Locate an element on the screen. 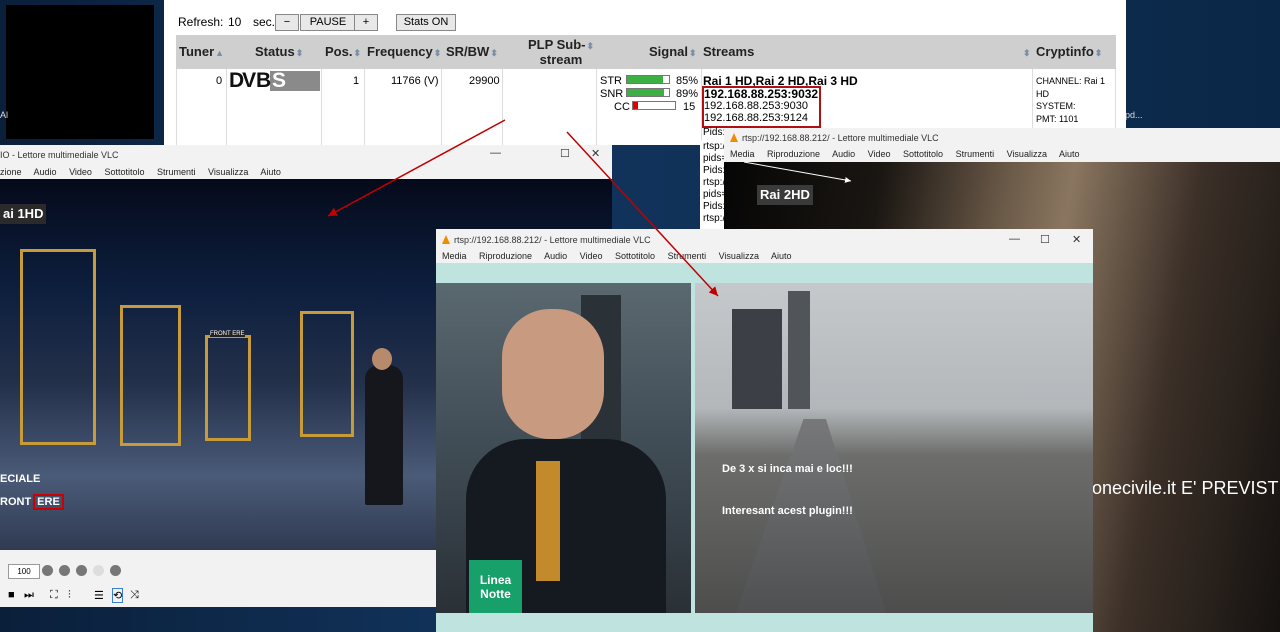 The width and height of the screenshot is (1280, 632). arrow-to-center is located at coordinates (642, 214).